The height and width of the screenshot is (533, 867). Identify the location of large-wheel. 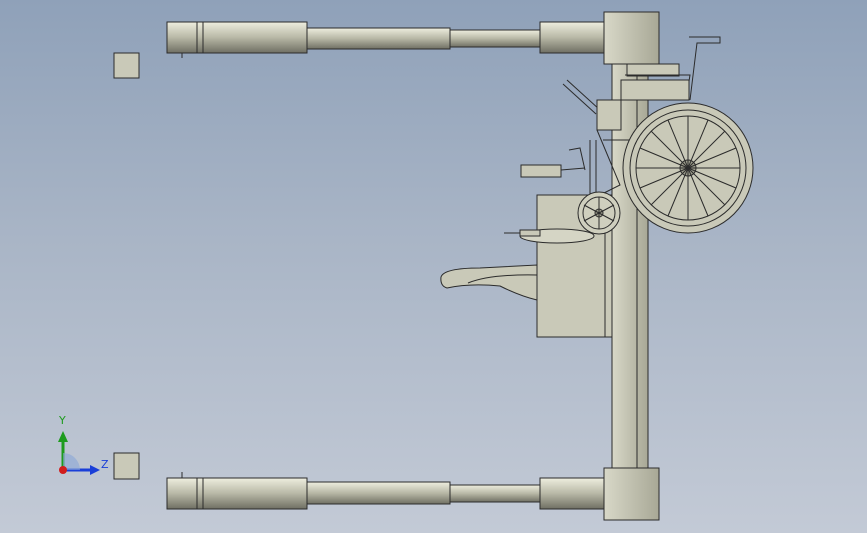
(688, 168).